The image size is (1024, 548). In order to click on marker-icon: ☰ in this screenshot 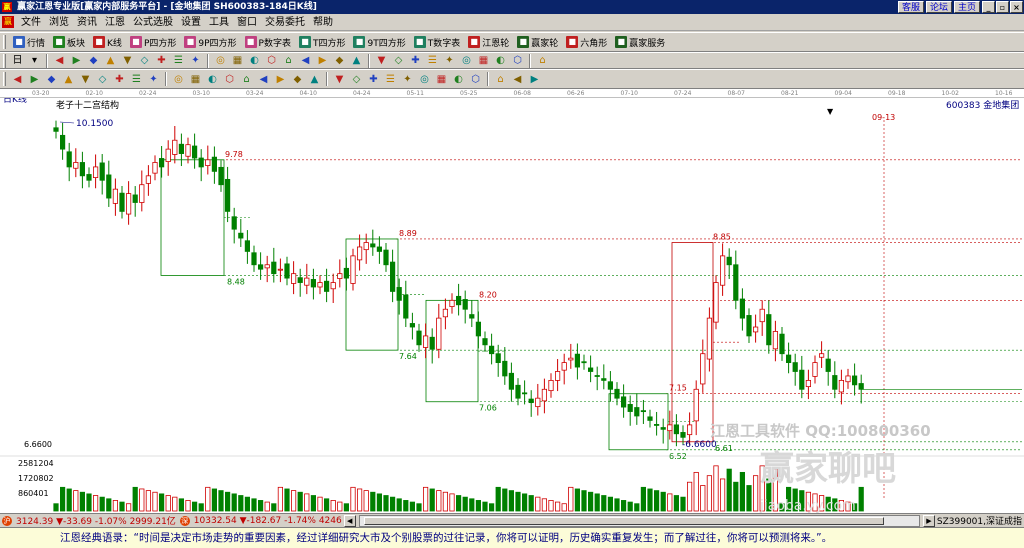, I will do `click(390, 79)`.